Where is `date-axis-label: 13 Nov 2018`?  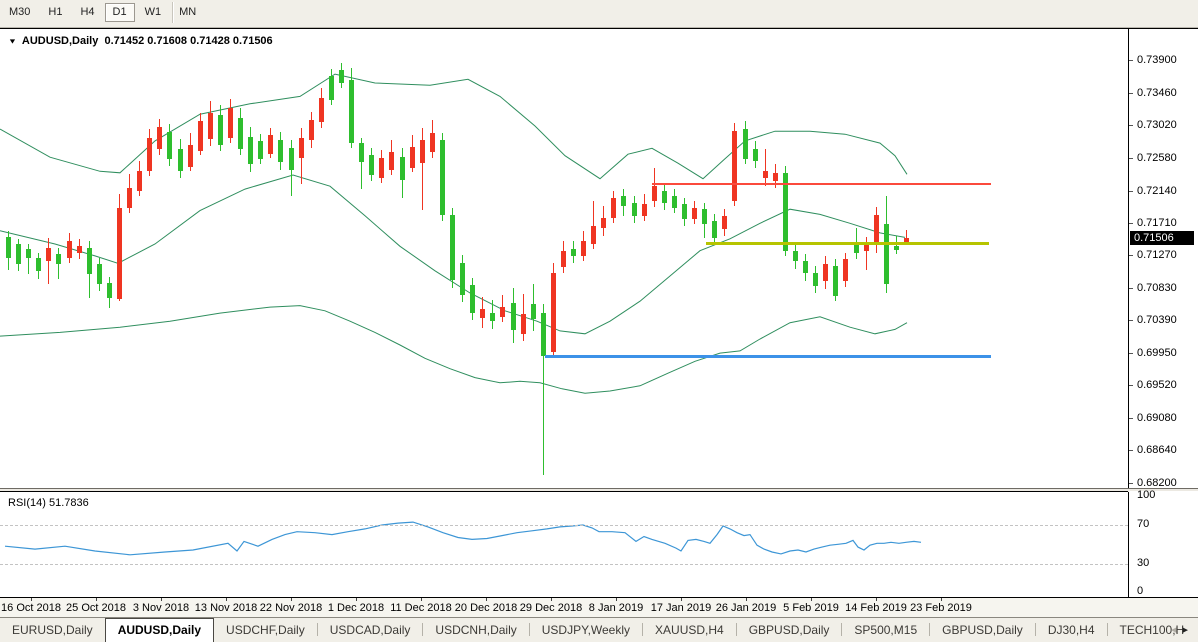
date-axis-label: 13 Nov 2018 is located at coordinates (226, 608).